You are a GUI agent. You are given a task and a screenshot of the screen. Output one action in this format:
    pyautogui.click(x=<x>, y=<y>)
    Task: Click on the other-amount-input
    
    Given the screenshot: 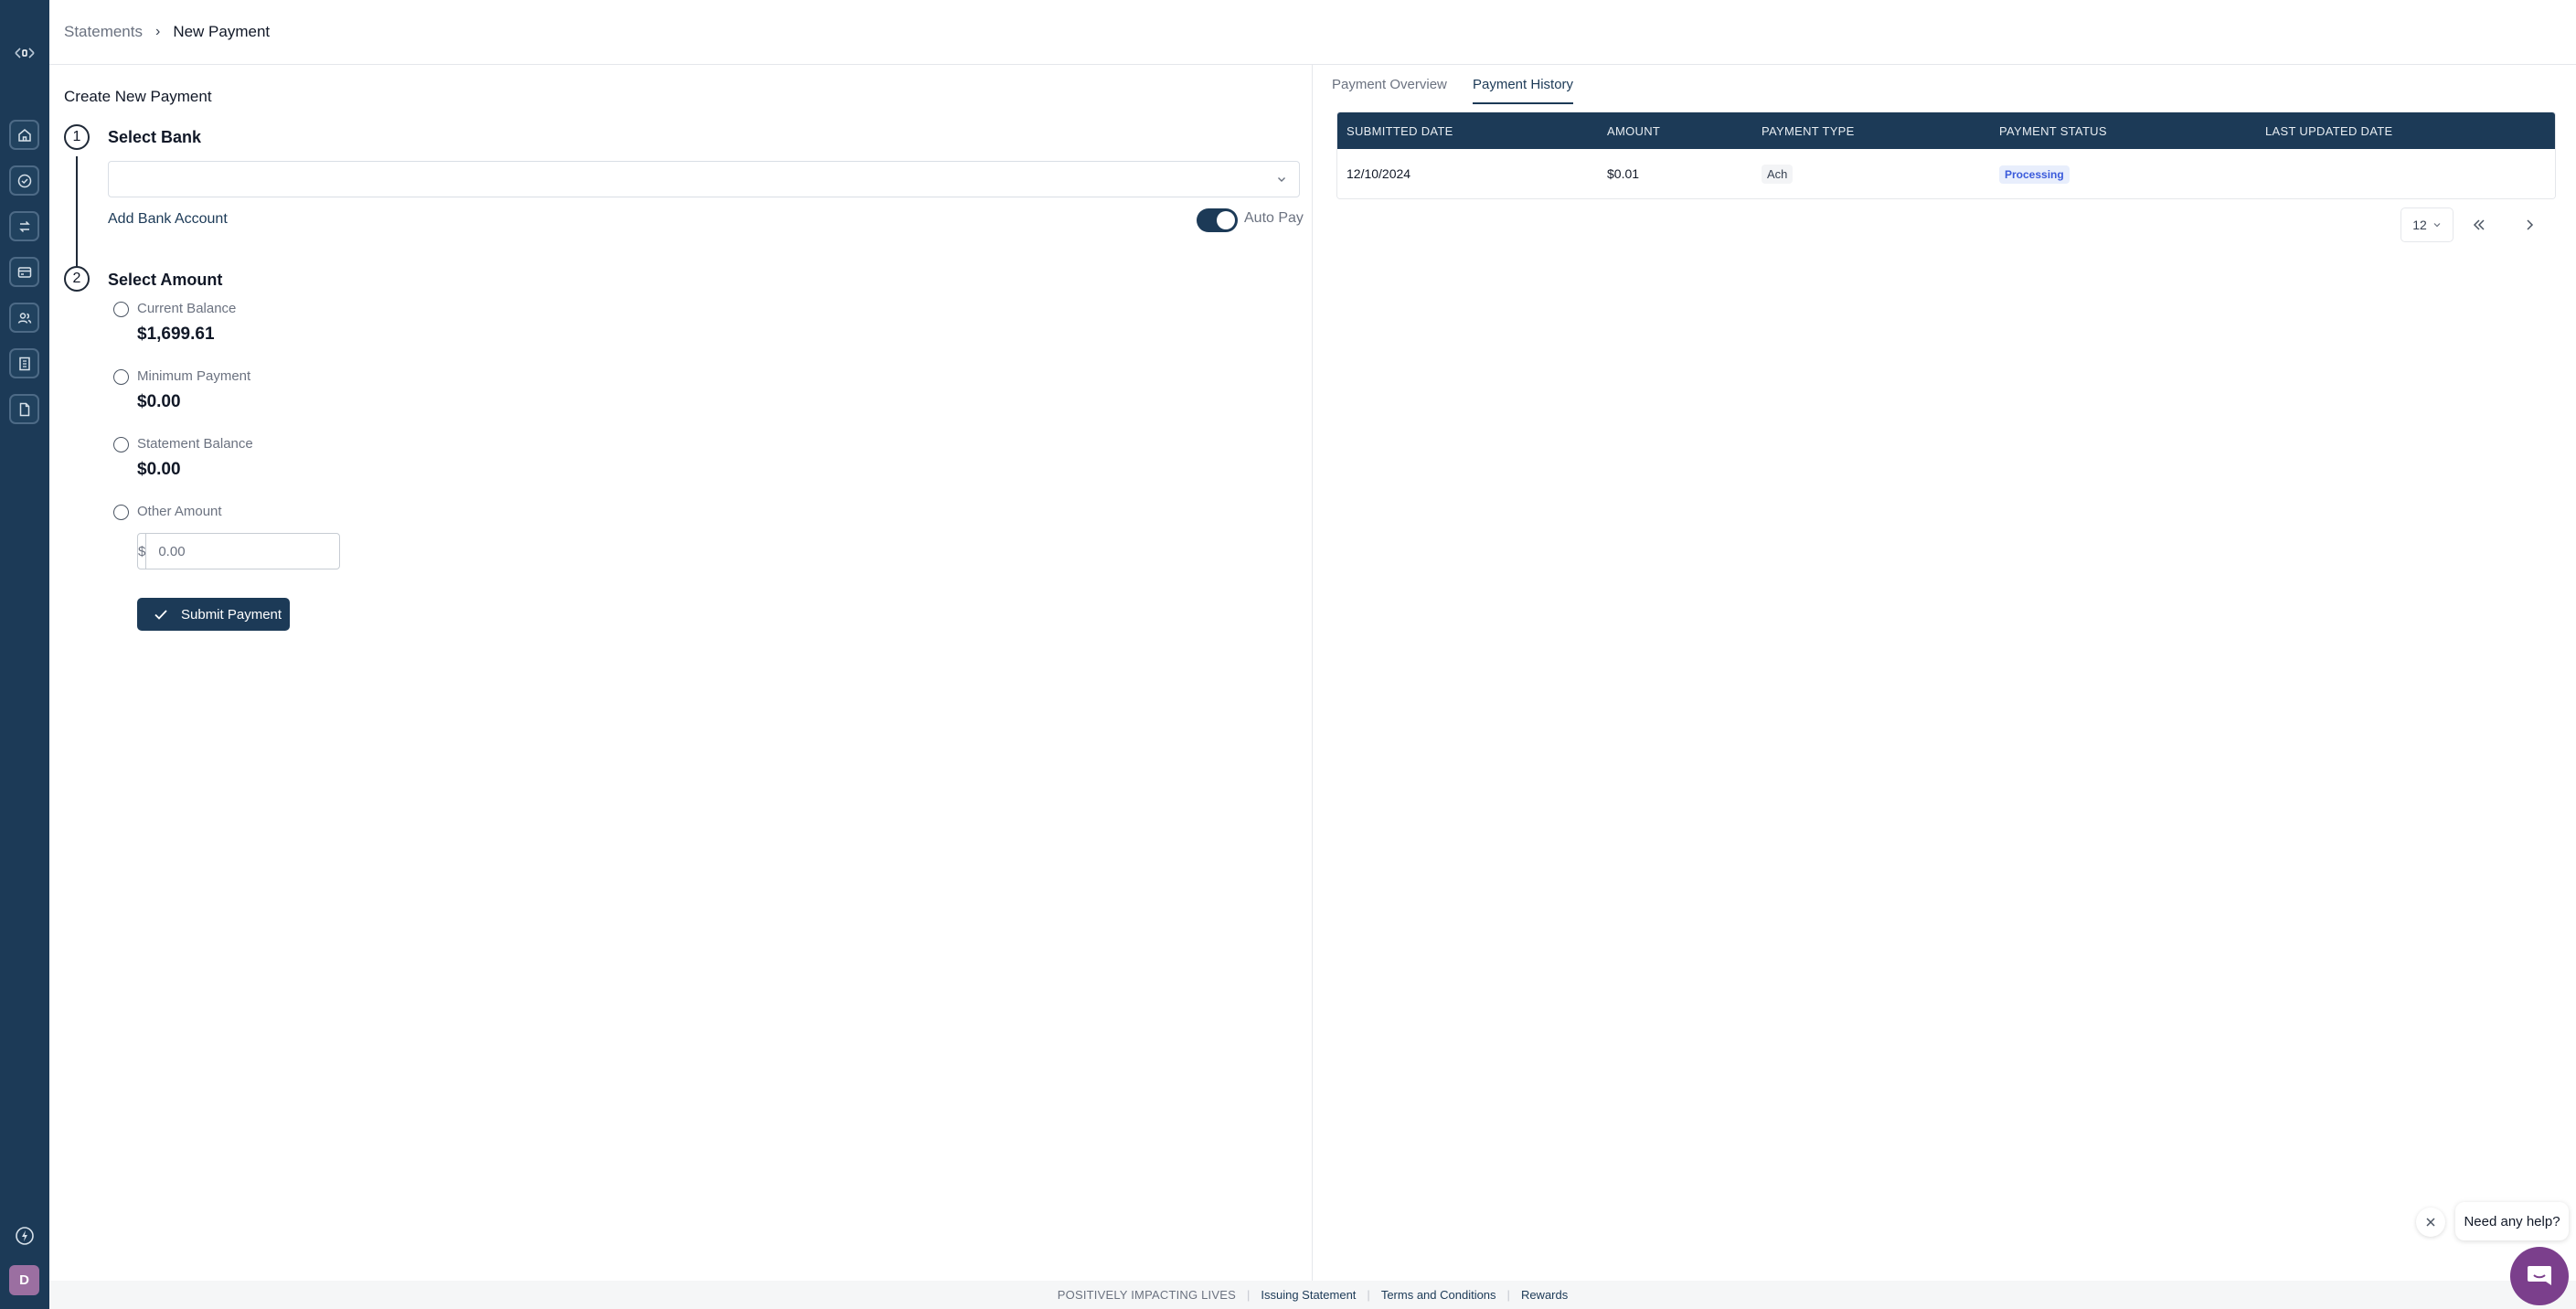 What is the action you would take?
    pyautogui.click(x=243, y=551)
    